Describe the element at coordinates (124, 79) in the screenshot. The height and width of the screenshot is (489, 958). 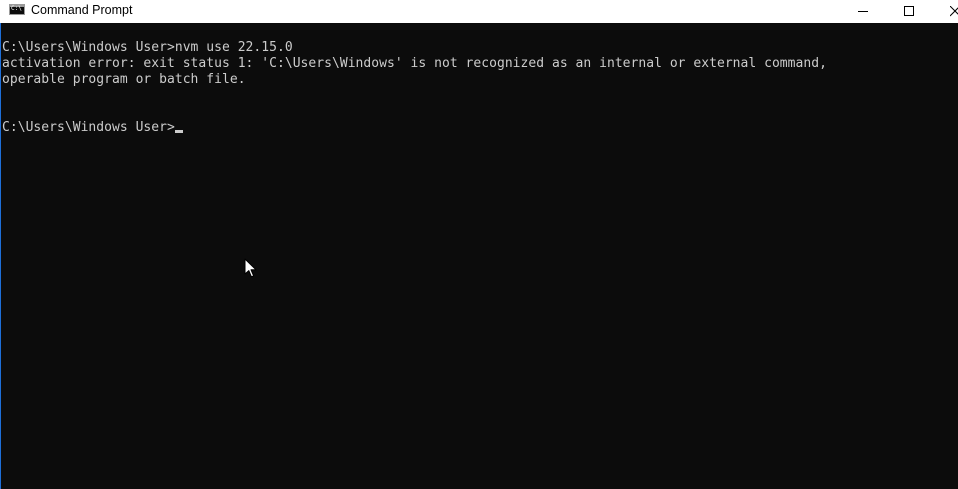
I see `console-line: operable program or batch file.` at that location.